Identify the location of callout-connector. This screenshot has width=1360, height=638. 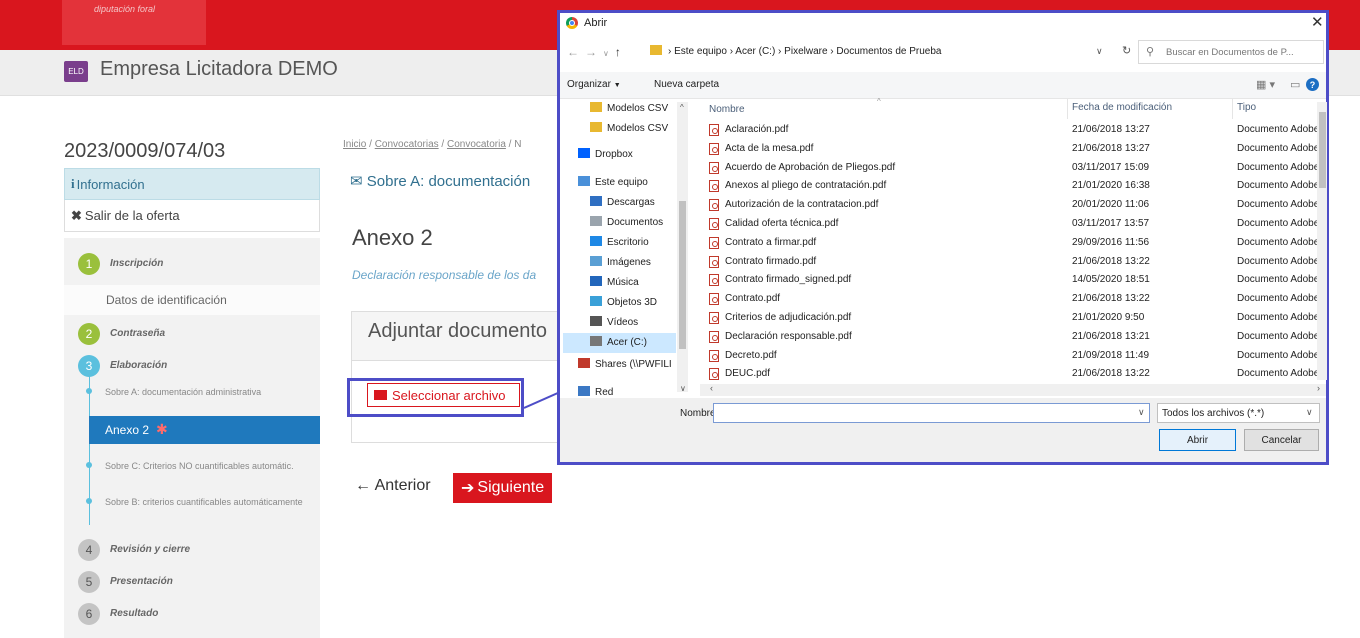
(542, 400).